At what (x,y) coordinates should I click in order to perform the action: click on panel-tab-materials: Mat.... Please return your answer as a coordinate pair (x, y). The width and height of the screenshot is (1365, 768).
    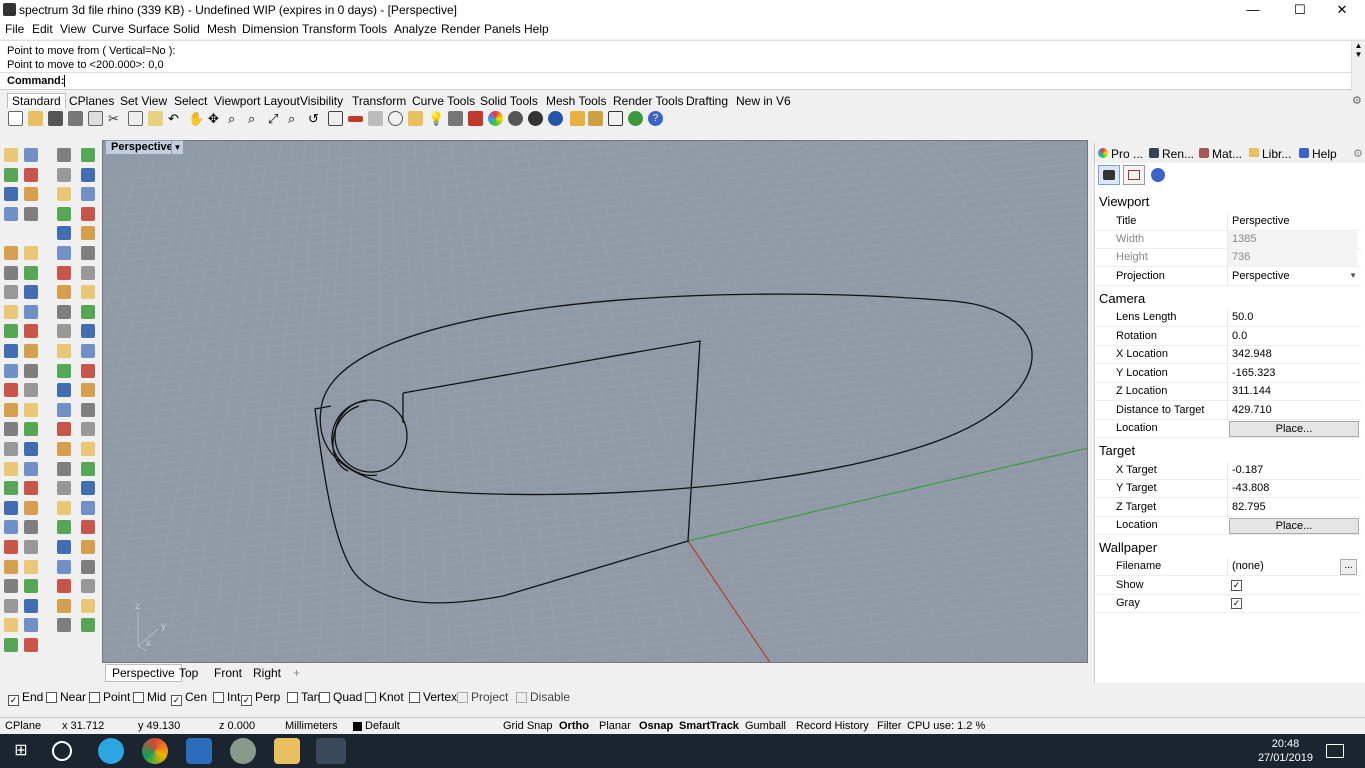
    Looking at the image, I should click on (1227, 154).